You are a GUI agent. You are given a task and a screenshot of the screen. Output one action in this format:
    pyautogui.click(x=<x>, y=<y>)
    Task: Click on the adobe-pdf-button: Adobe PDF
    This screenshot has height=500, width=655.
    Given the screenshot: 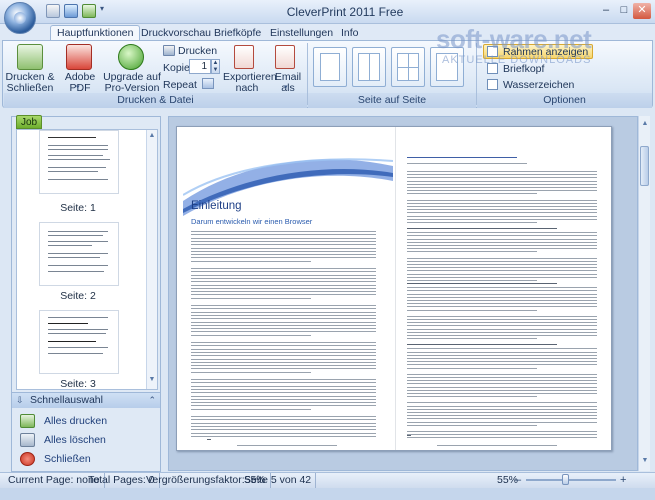 What is the action you would take?
    pyautogui.click(x=80, y=83)
    